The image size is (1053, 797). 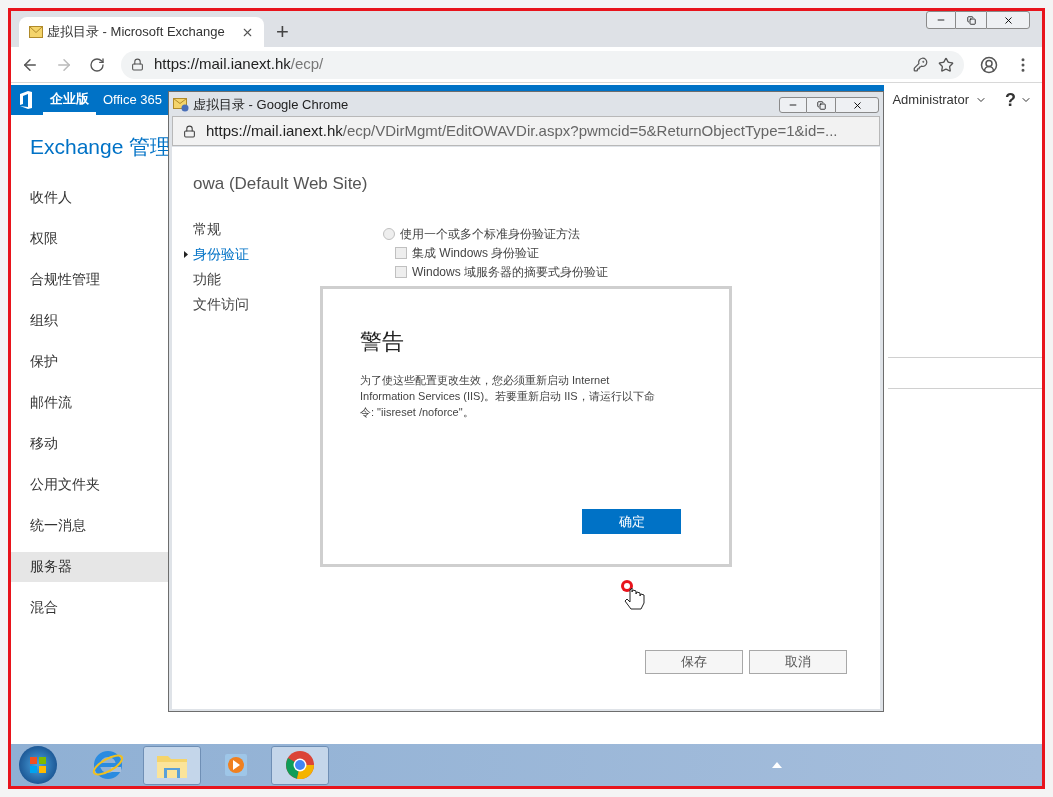 What do you see at coordinates (89, 402) in the screenshot?
I see `sidebar-item: 邮件流` at bounding box center [89, 402].